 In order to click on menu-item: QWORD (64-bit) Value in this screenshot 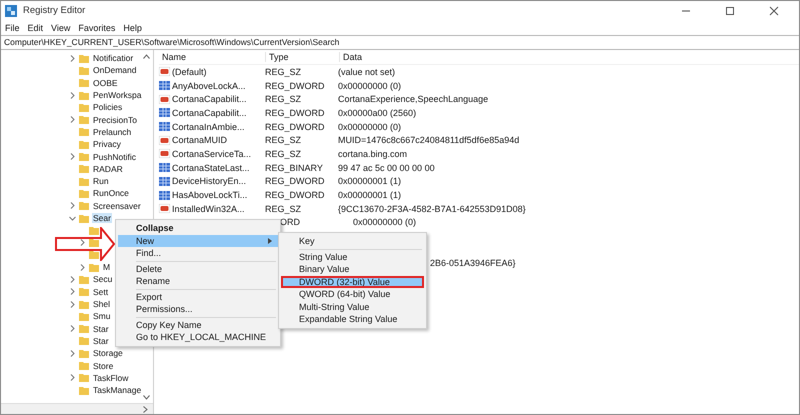, I will do `click(352, 294)`.